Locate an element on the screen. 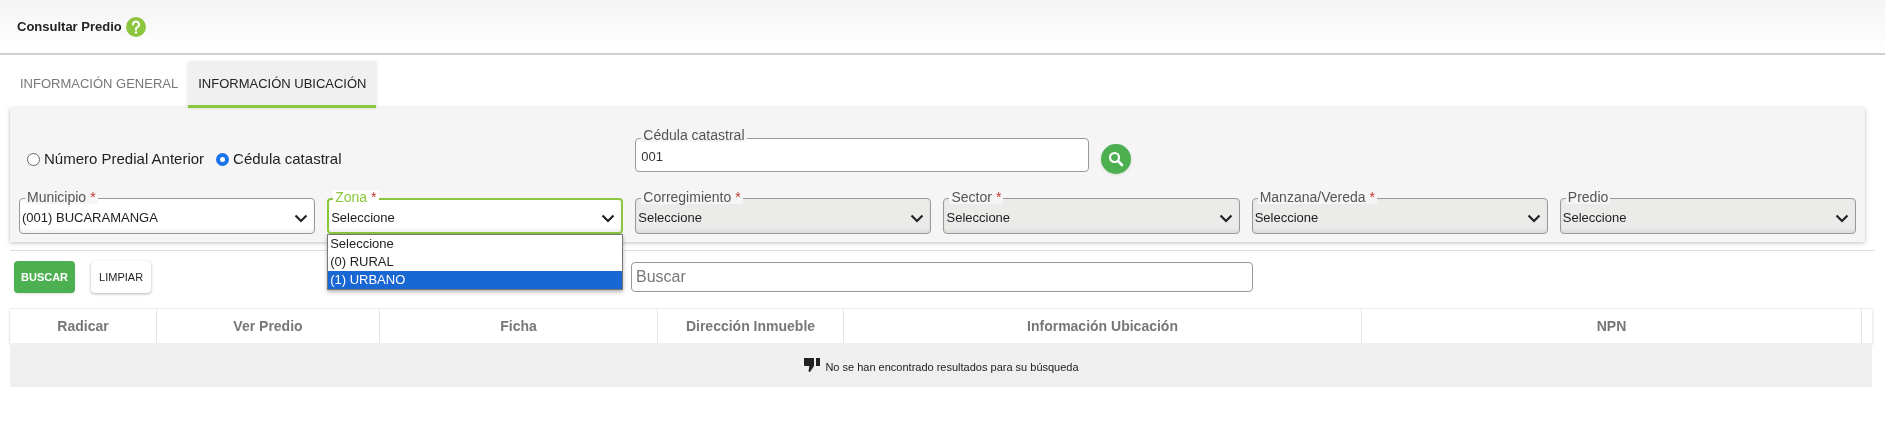 The image size is (1885, 433). field-label: Cédula catastral is located at coordinates (694, 135).